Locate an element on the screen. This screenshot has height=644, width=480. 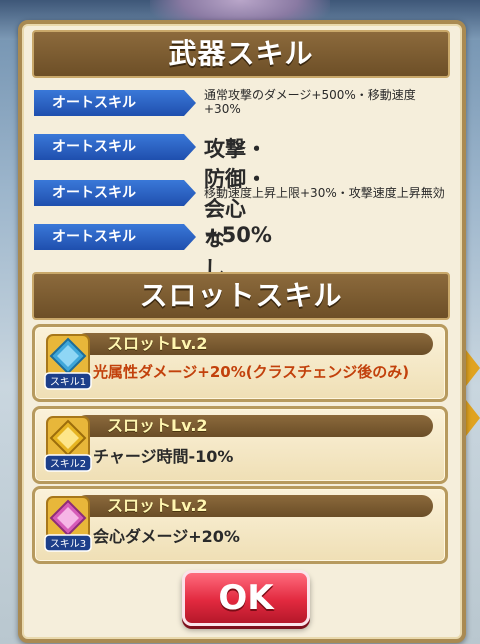
page-next-arrow-secondary is located at coordinates (473, 418).